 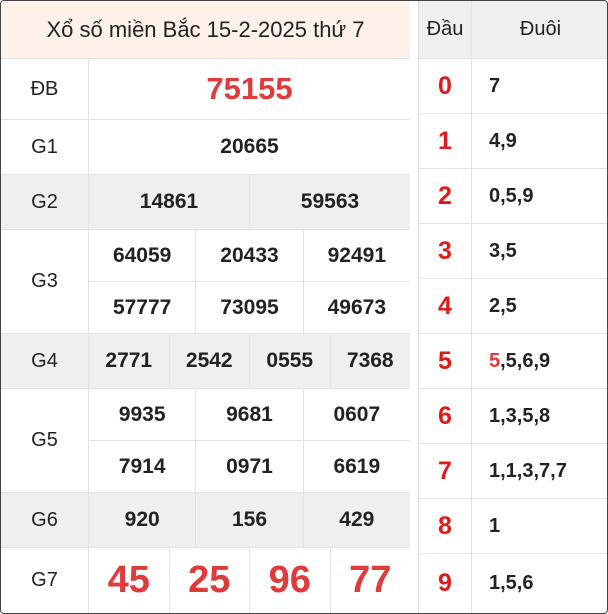 I want to click on loto-head-digit: 1, so click(x=445, y=140).